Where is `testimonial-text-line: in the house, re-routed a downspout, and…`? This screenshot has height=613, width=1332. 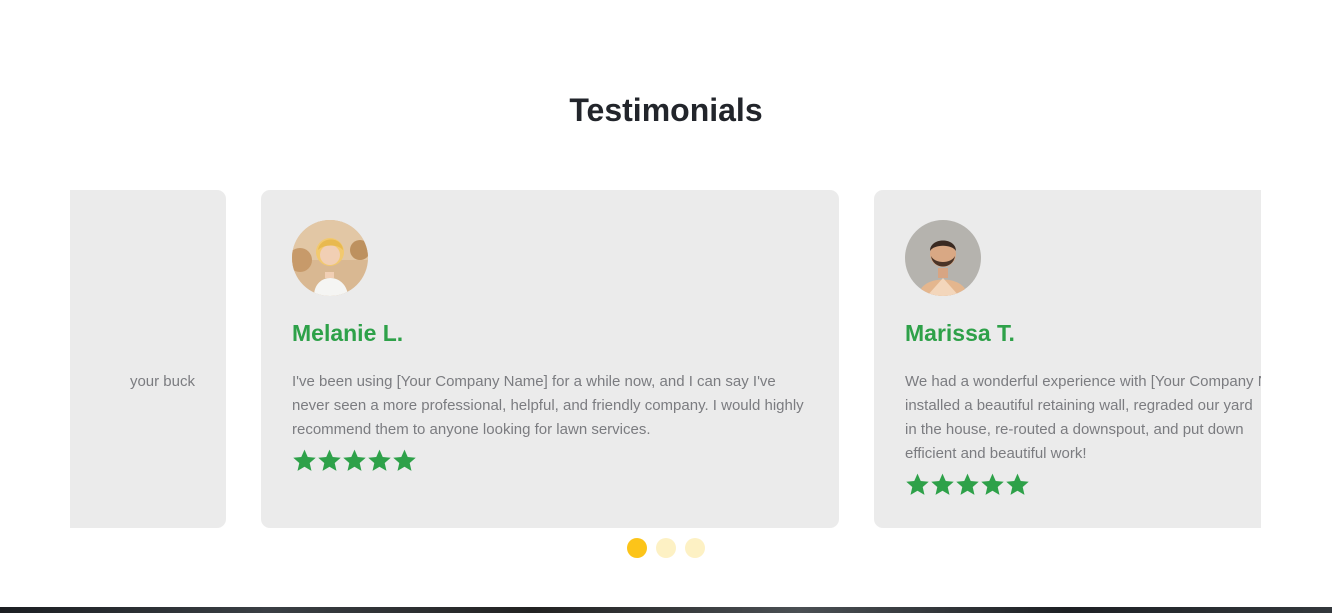
testimonial-text-line: in the house, re-routed a downspout, and… is located at coordinates (1074, 429).